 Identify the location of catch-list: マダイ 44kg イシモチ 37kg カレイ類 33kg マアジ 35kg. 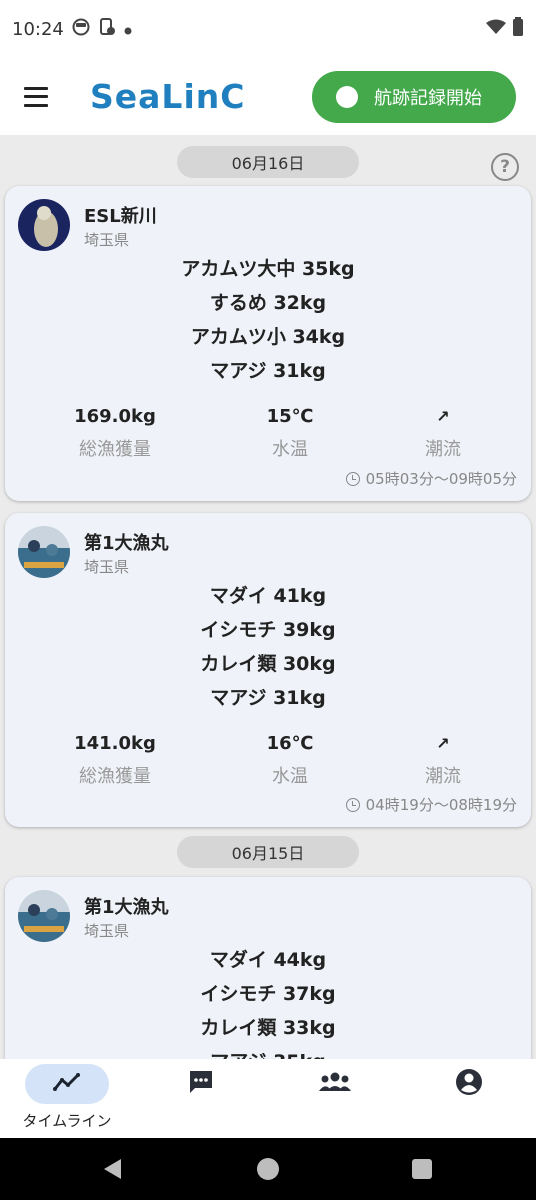
(268, 1001).